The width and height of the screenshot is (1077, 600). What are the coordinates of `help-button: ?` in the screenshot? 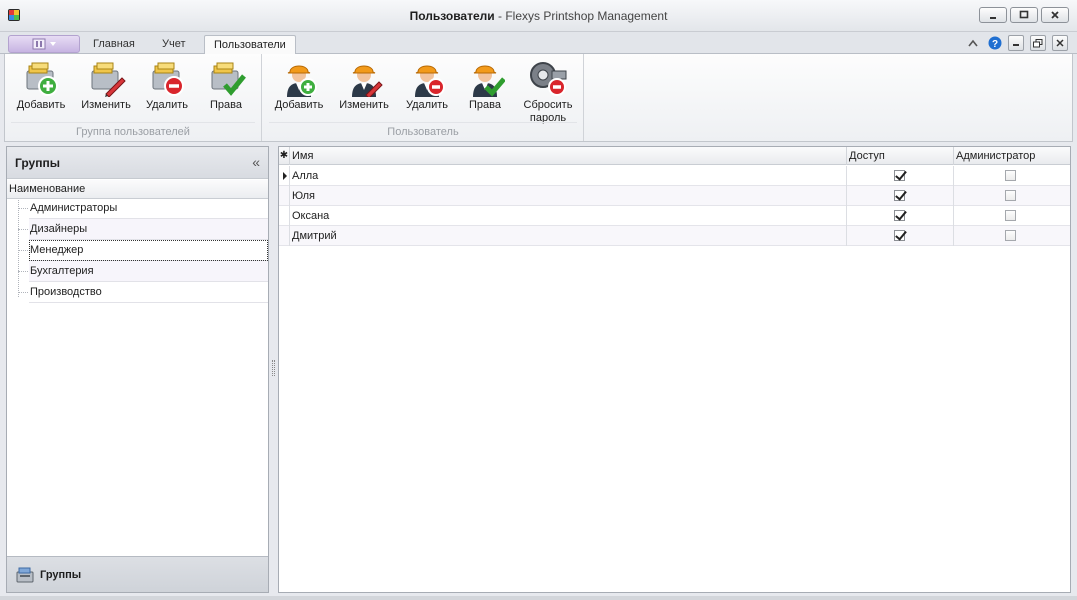 It's located at (995, 43).